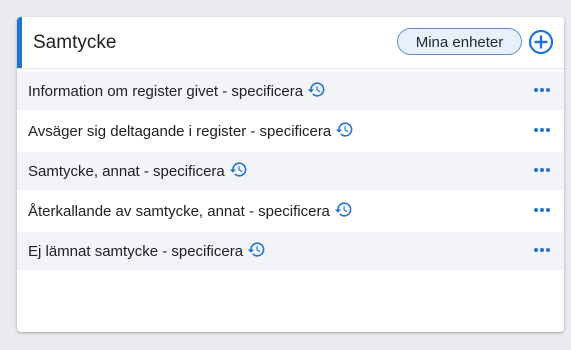 This screenshot has height=350, width=571. What do you see at coordinates (541, 42) in the screenshot?
I see `add-circle-icon` at bounding box center [541, 42].